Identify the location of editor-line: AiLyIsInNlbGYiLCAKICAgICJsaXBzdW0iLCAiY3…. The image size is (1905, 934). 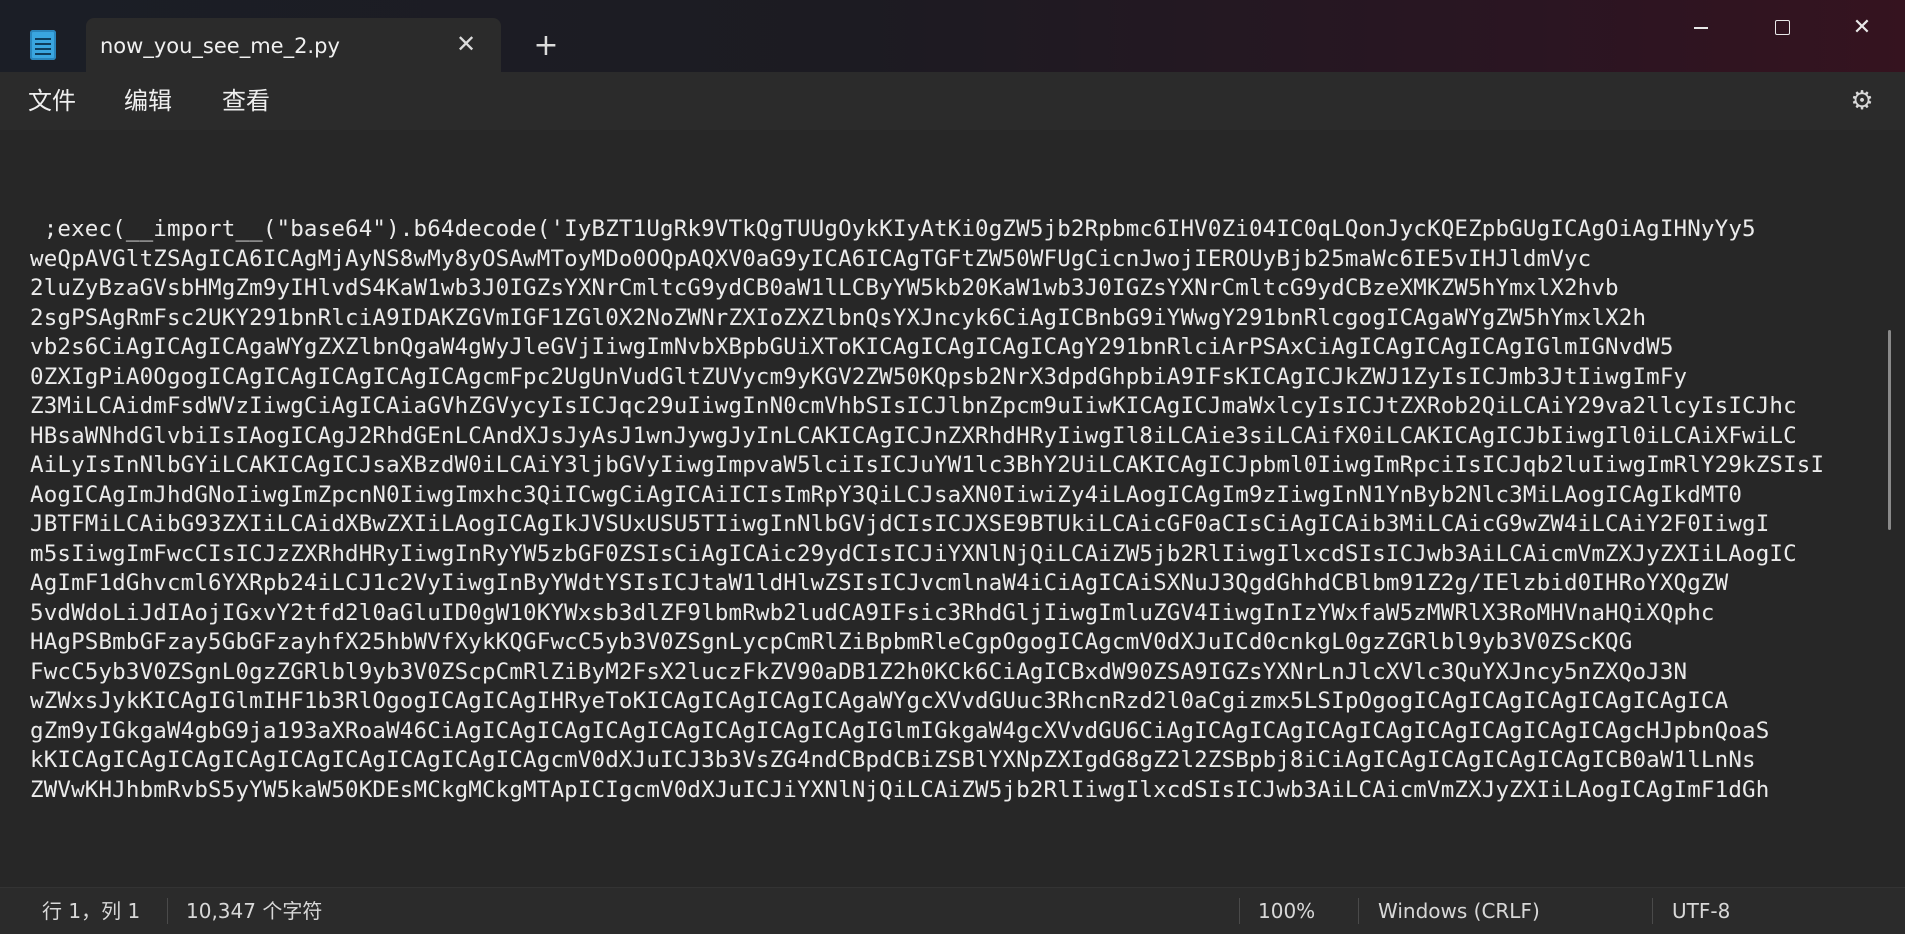
(927, 465).